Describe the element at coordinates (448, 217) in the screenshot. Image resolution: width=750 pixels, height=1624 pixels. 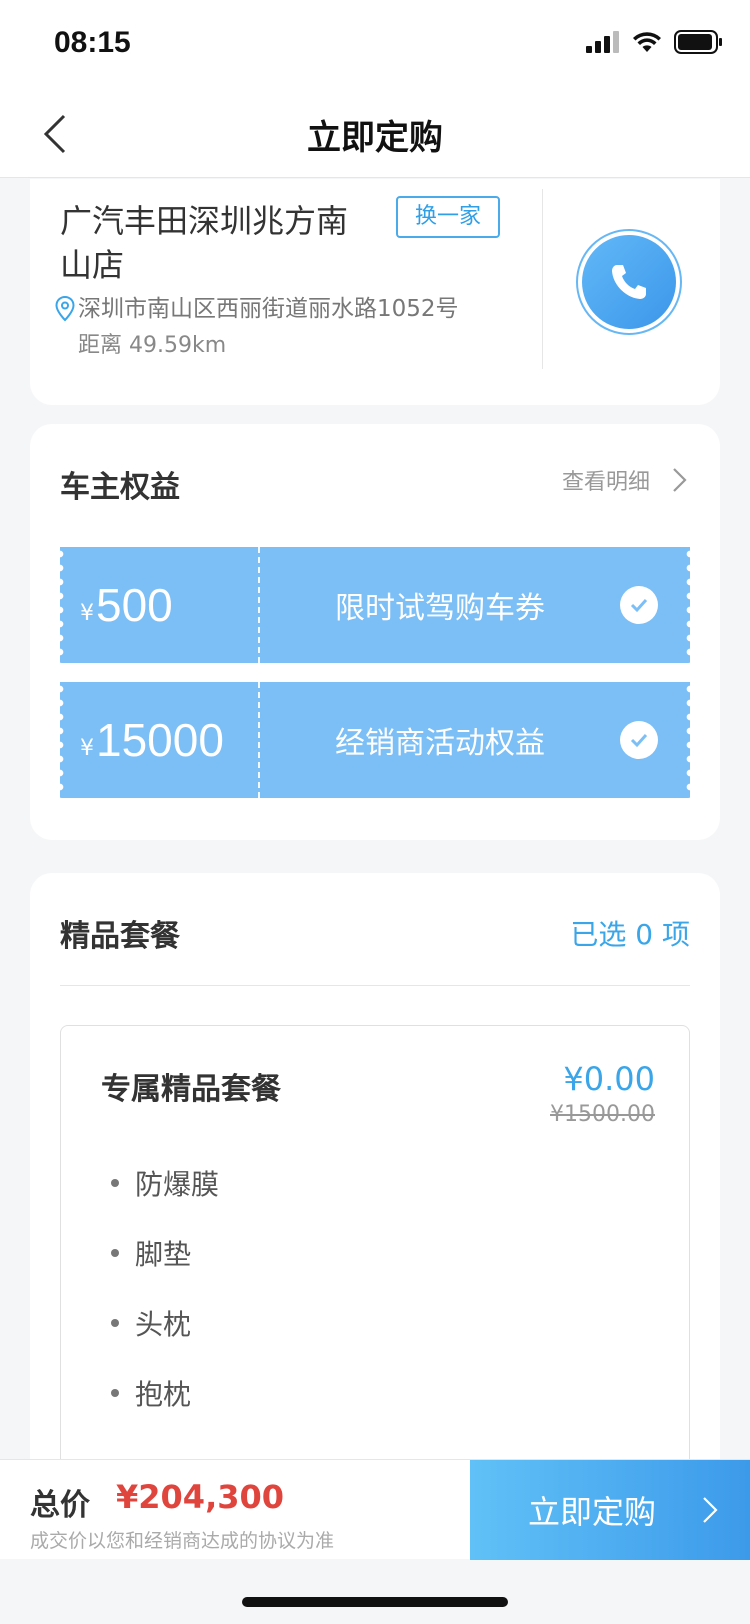
I see `switch-dealer-button: 换一家` at that location.